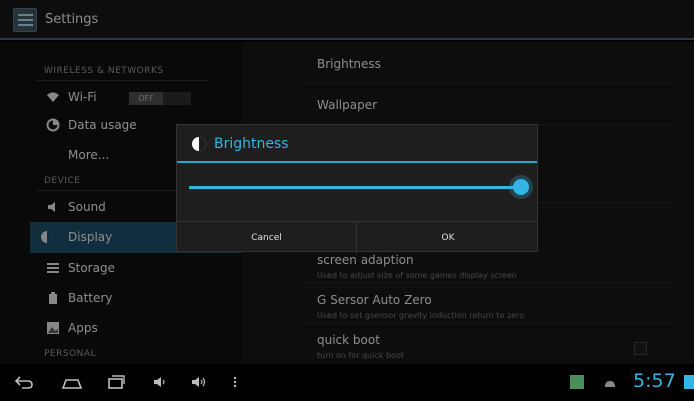  Describe the element at coordinates (24, 383) in the screenshot. I see `back-icon` at that location.